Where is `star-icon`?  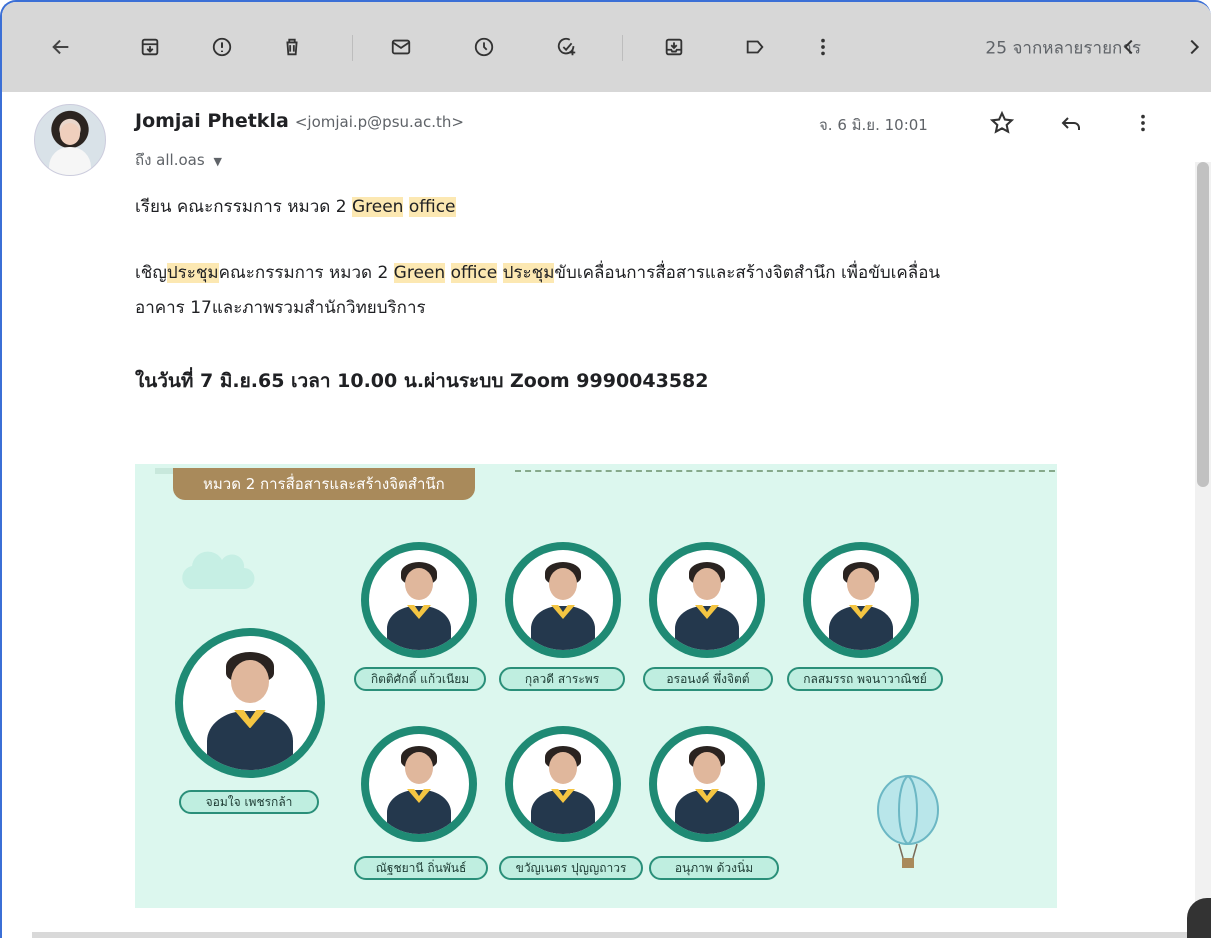
star-icon is located at coordinates (1002, 123).